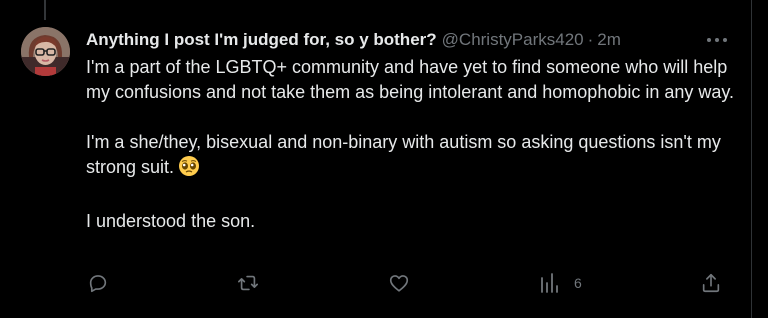 The height and width of the screenshot is (318, 768). What do you see at coordinates (171, 221) in the screenshot?
I see `tweet-paragraph: I understood the son.` at bounding box center [171, 221].